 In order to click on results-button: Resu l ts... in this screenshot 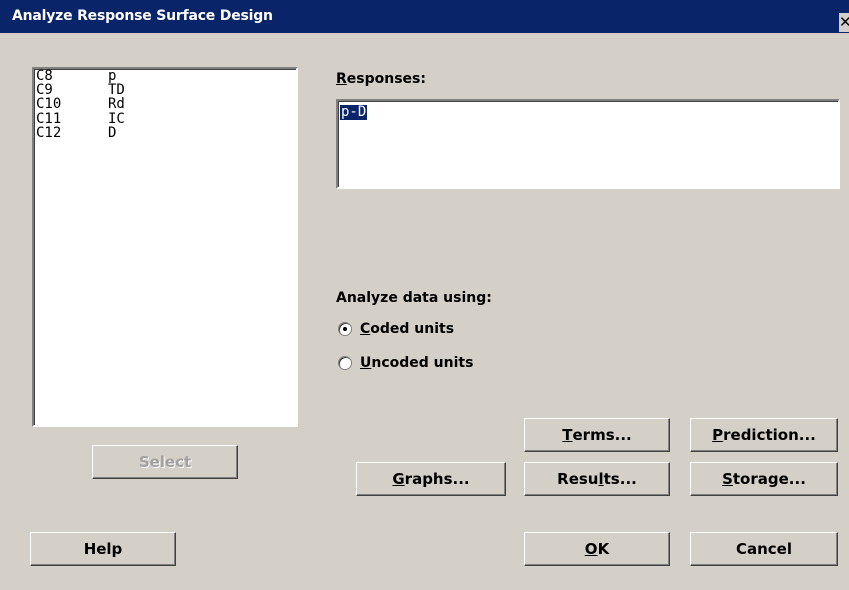, I will do `click(597, 479)`.